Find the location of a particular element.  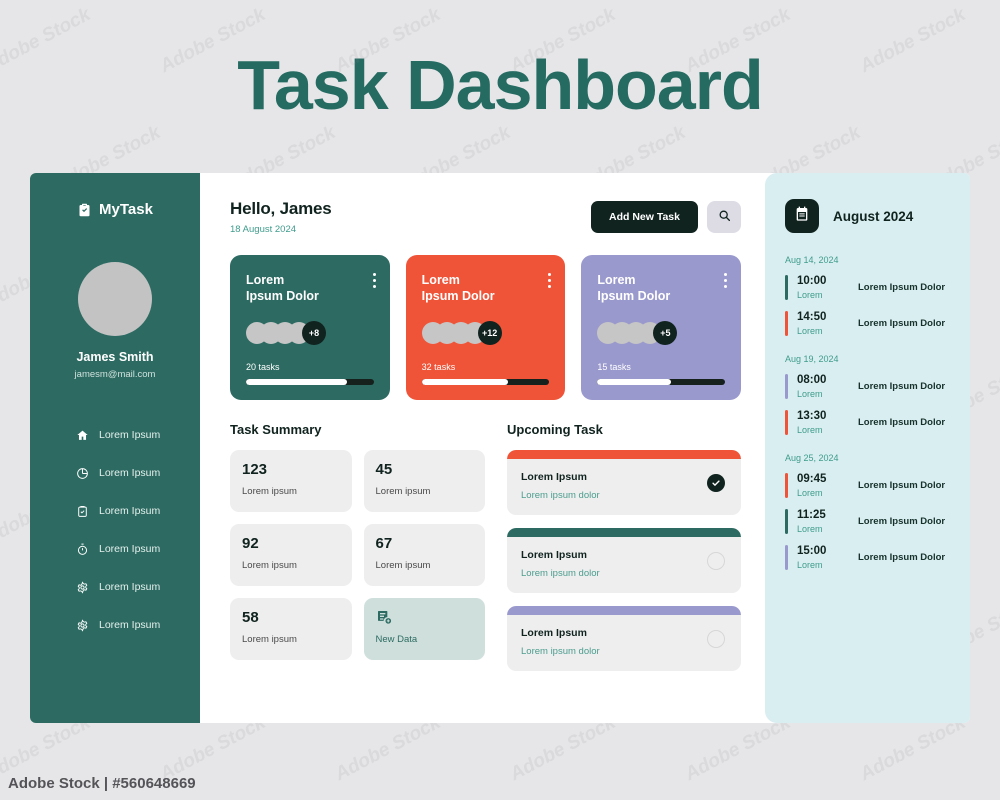

upcoming-task-title-text: Lorem Ipsum is located at coordinates (554, 555).